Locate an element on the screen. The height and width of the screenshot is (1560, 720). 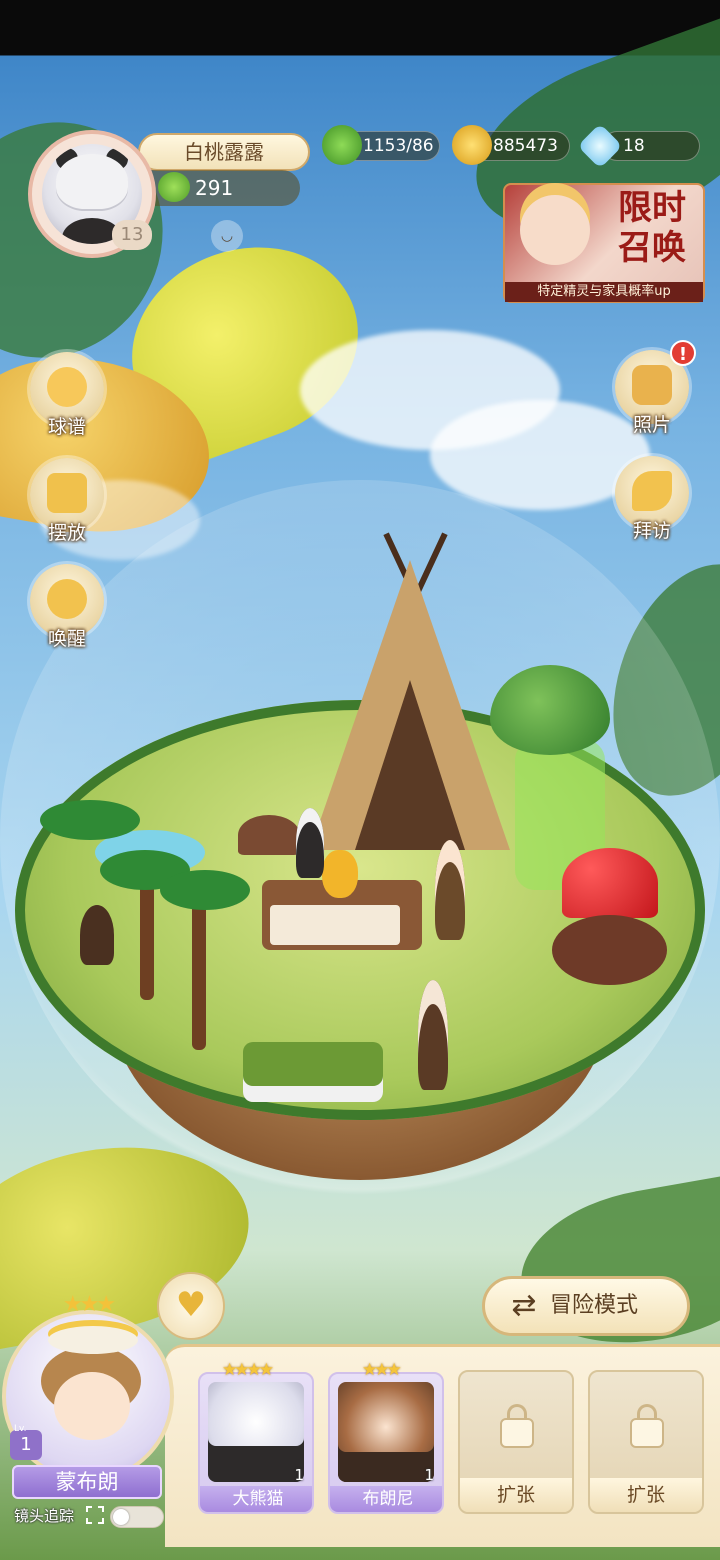
brownie-portrait is located at coordinates (386, 1432).